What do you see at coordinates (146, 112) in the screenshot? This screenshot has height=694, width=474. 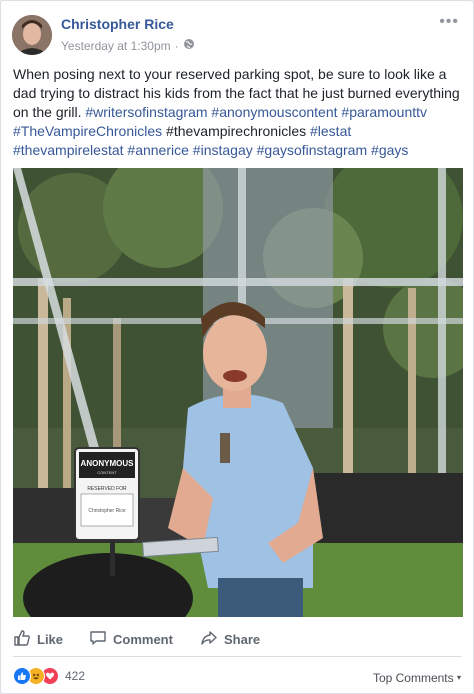 I see `hashtag: #writersofinstagram` at bounding box center [146, 112].